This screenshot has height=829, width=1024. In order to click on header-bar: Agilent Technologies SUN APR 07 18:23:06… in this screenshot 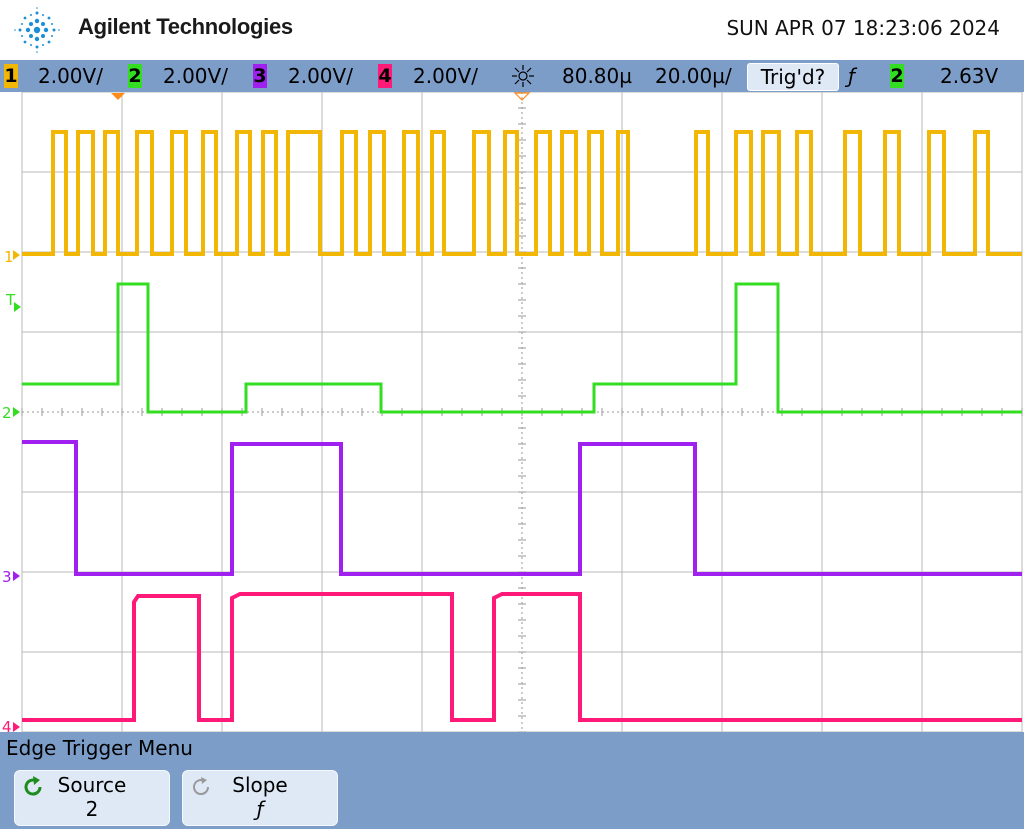, I will do `click(512, 30)`.